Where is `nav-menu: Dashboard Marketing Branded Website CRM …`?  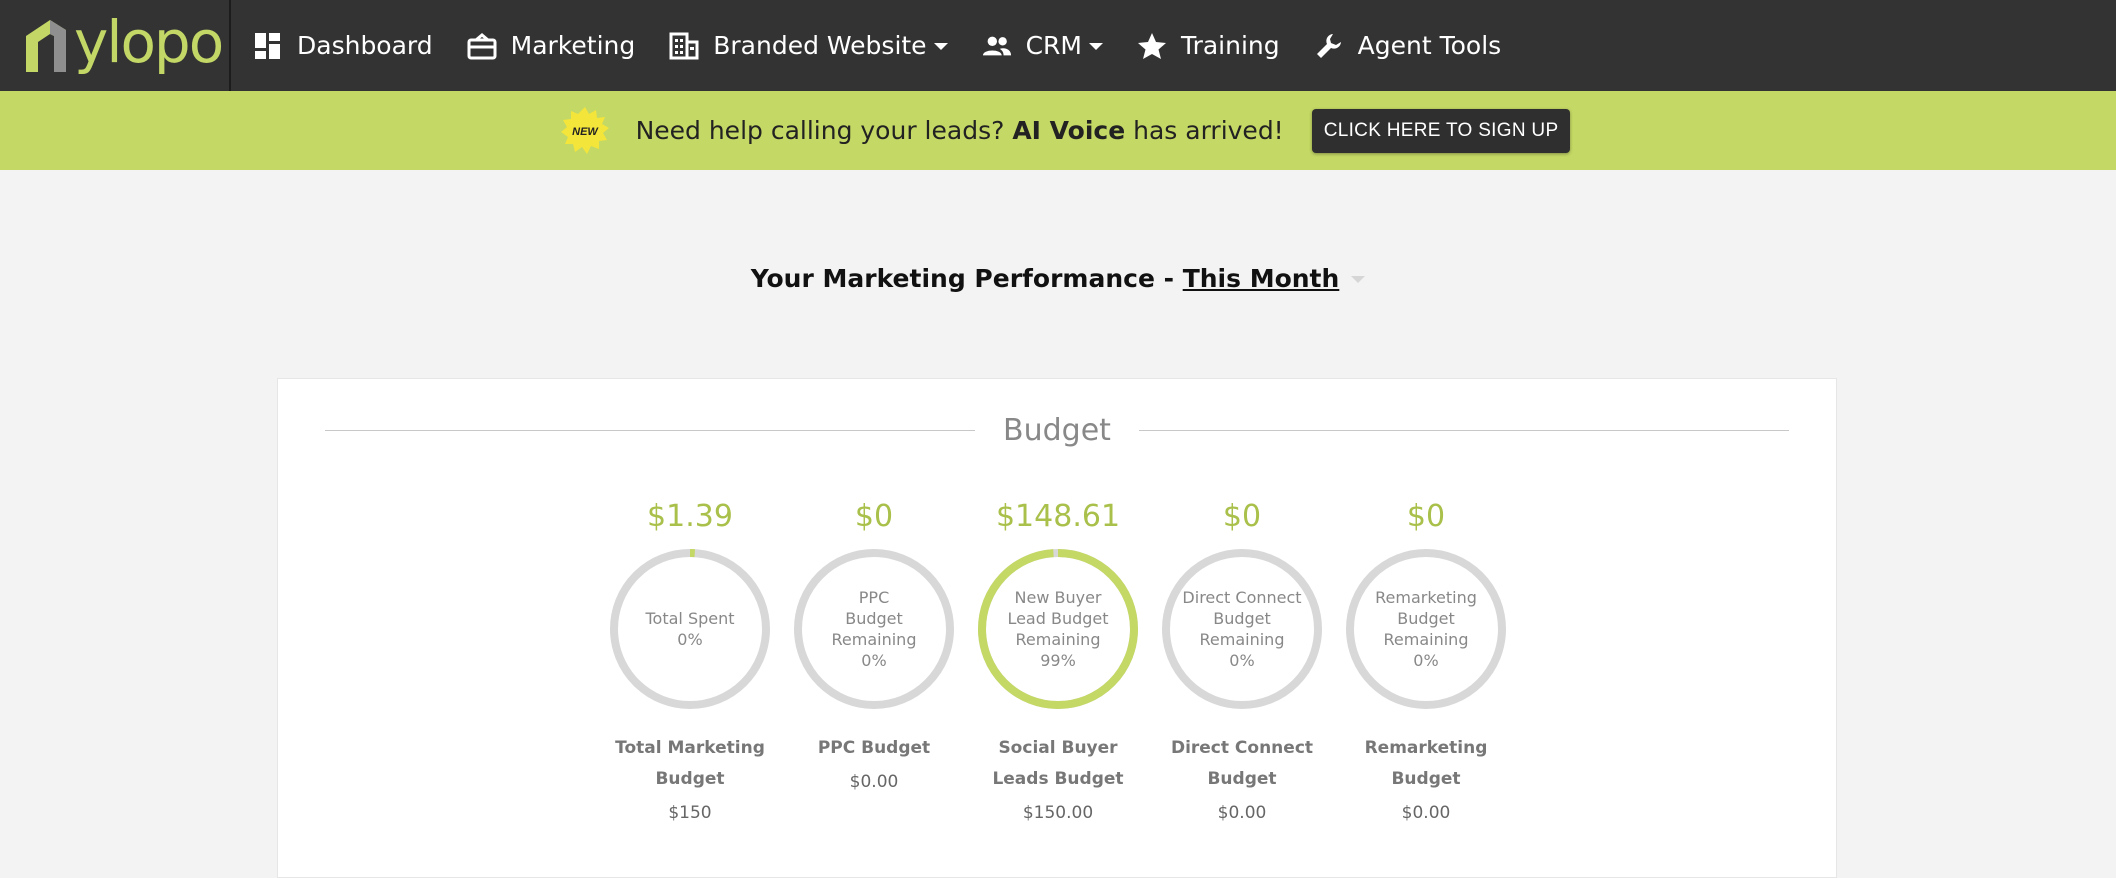
nav-menu: Dashboard Marketing Branded Website CRM … is located at coordinates (874, 45).